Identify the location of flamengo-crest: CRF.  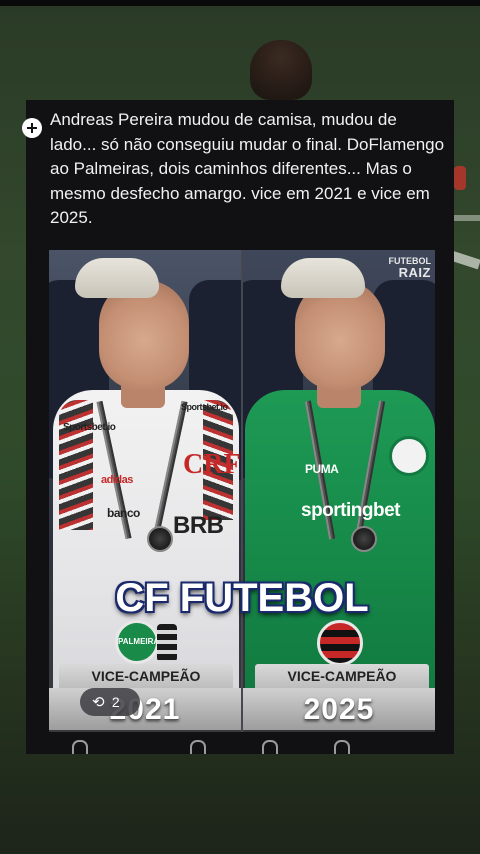
(212, 464).